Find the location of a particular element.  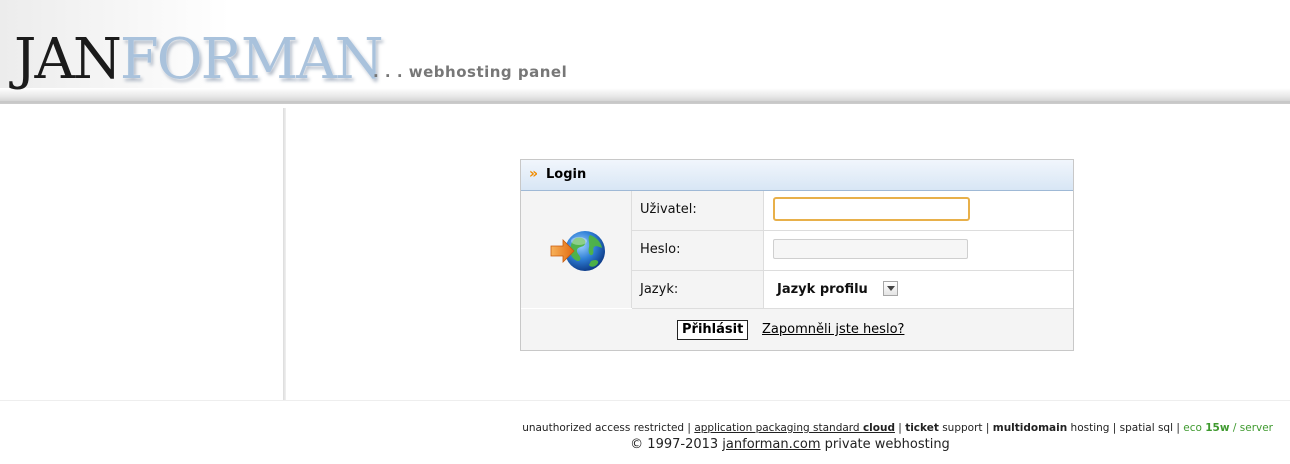

copyright-link: janforman.com is located at coordinates (771, 444).